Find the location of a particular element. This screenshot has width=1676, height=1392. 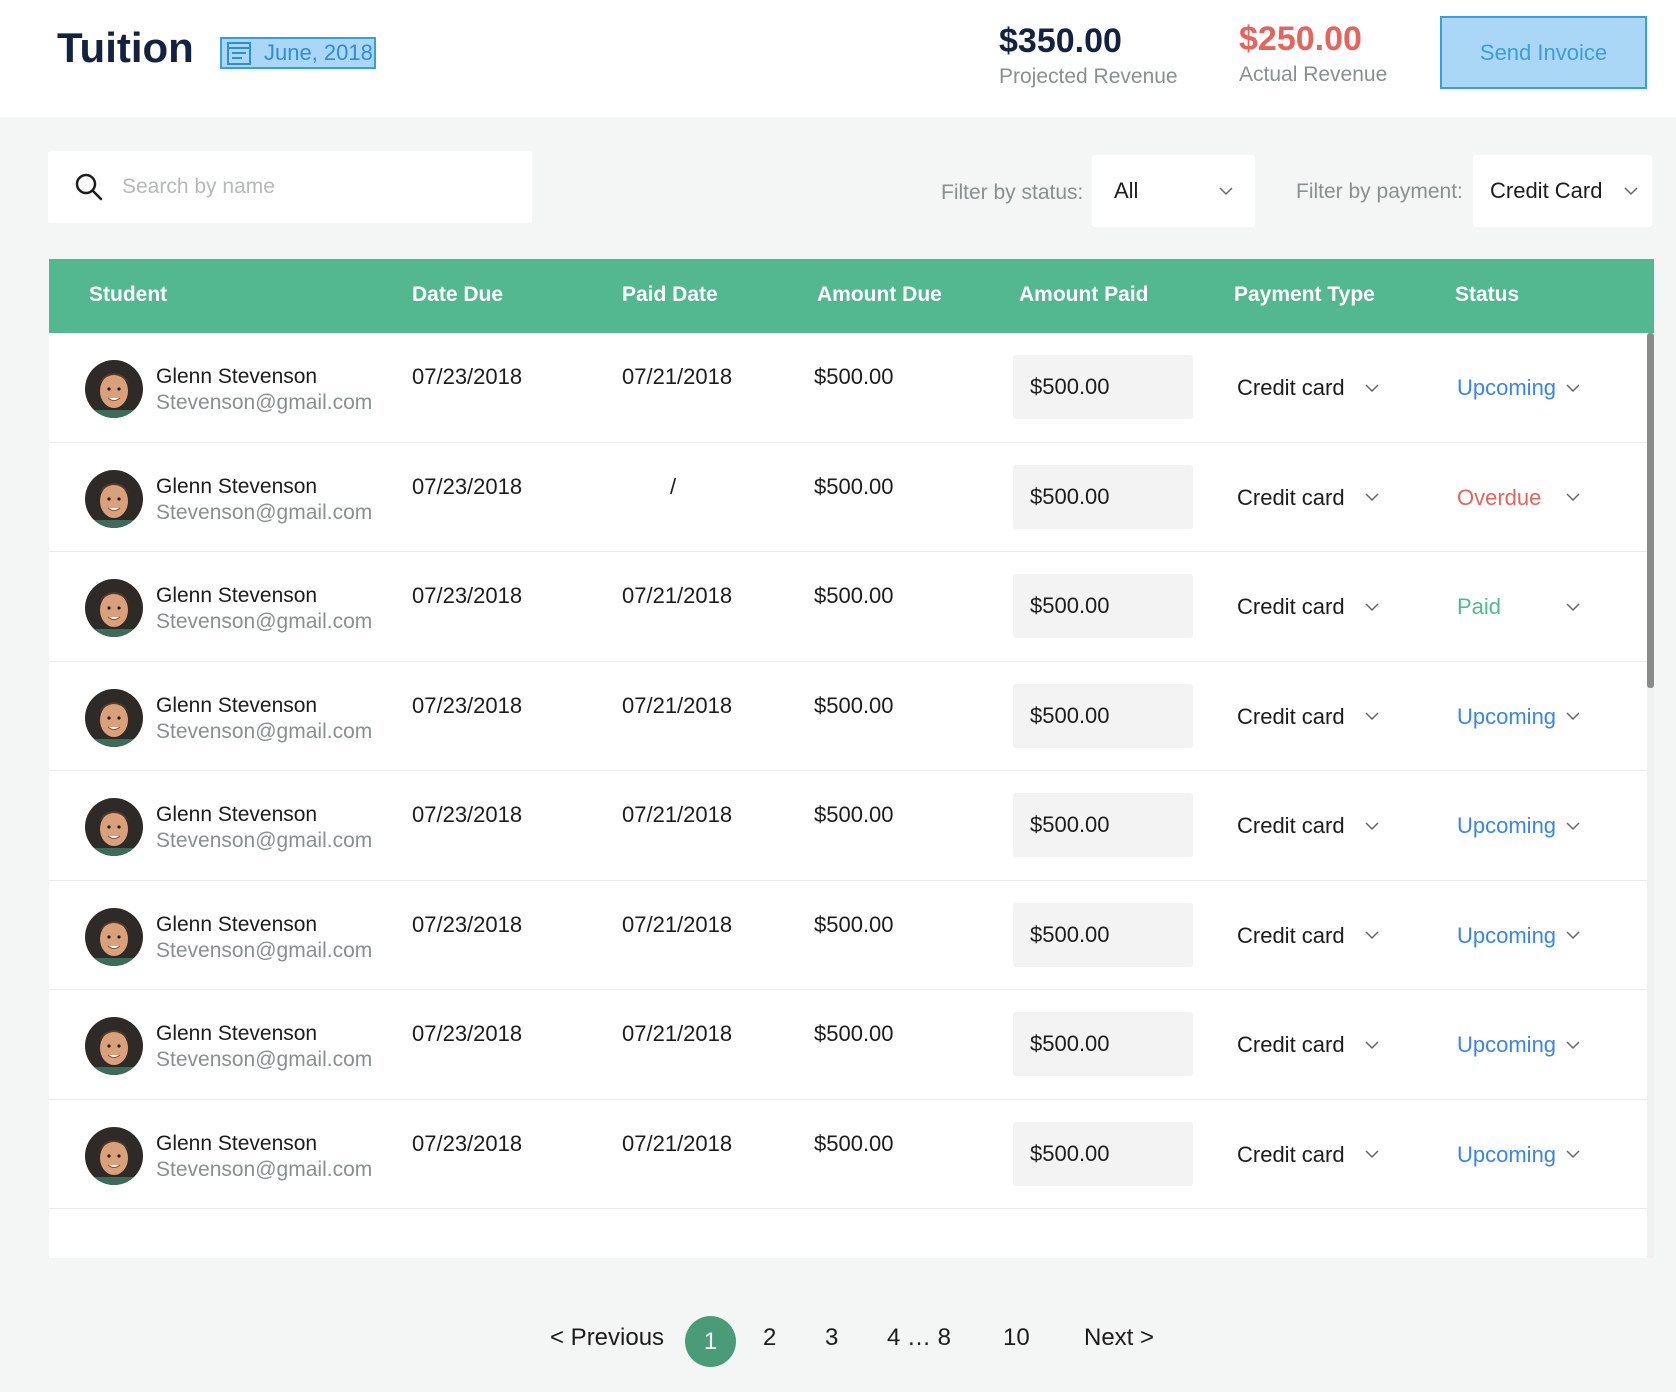

actual-revenue-label: Actual Revenue is located at coordinates (1313, 74).